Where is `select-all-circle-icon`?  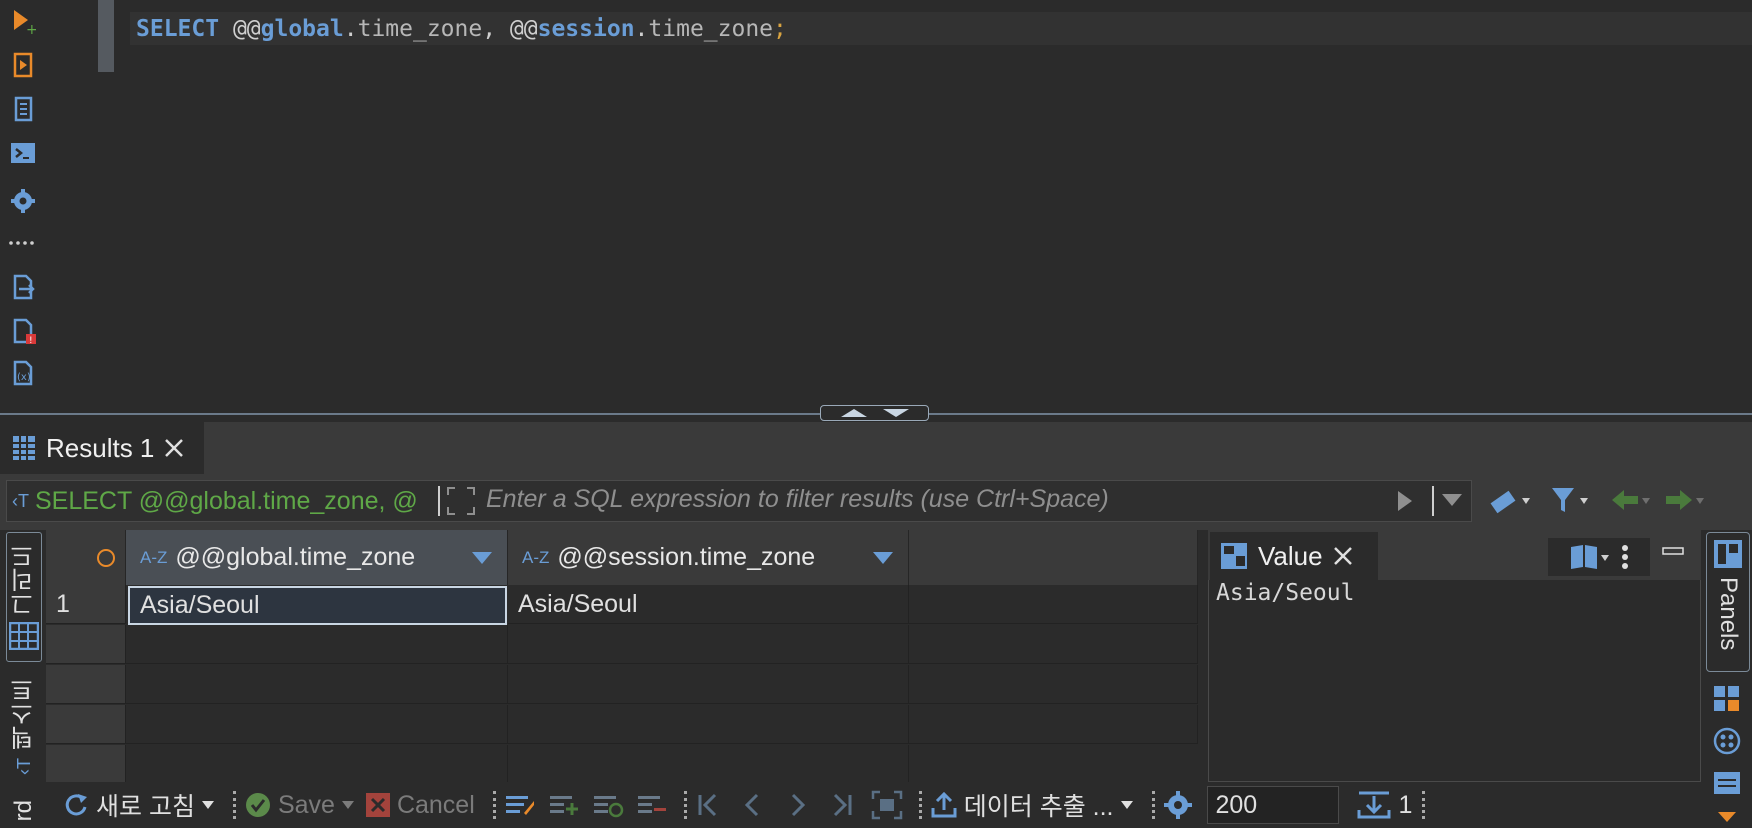 select-all-circle-icon is located at coordinates (106, 557).